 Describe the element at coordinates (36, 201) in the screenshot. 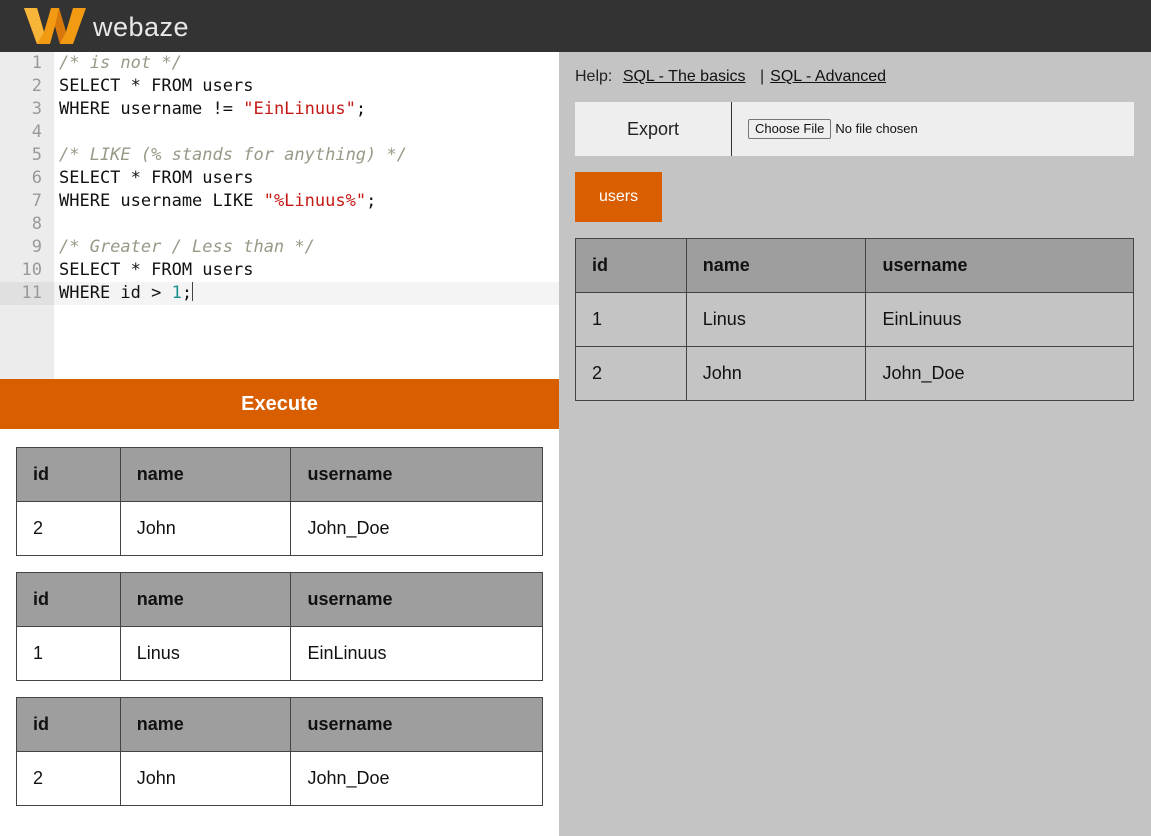

I see `line-number: 7` at that location.